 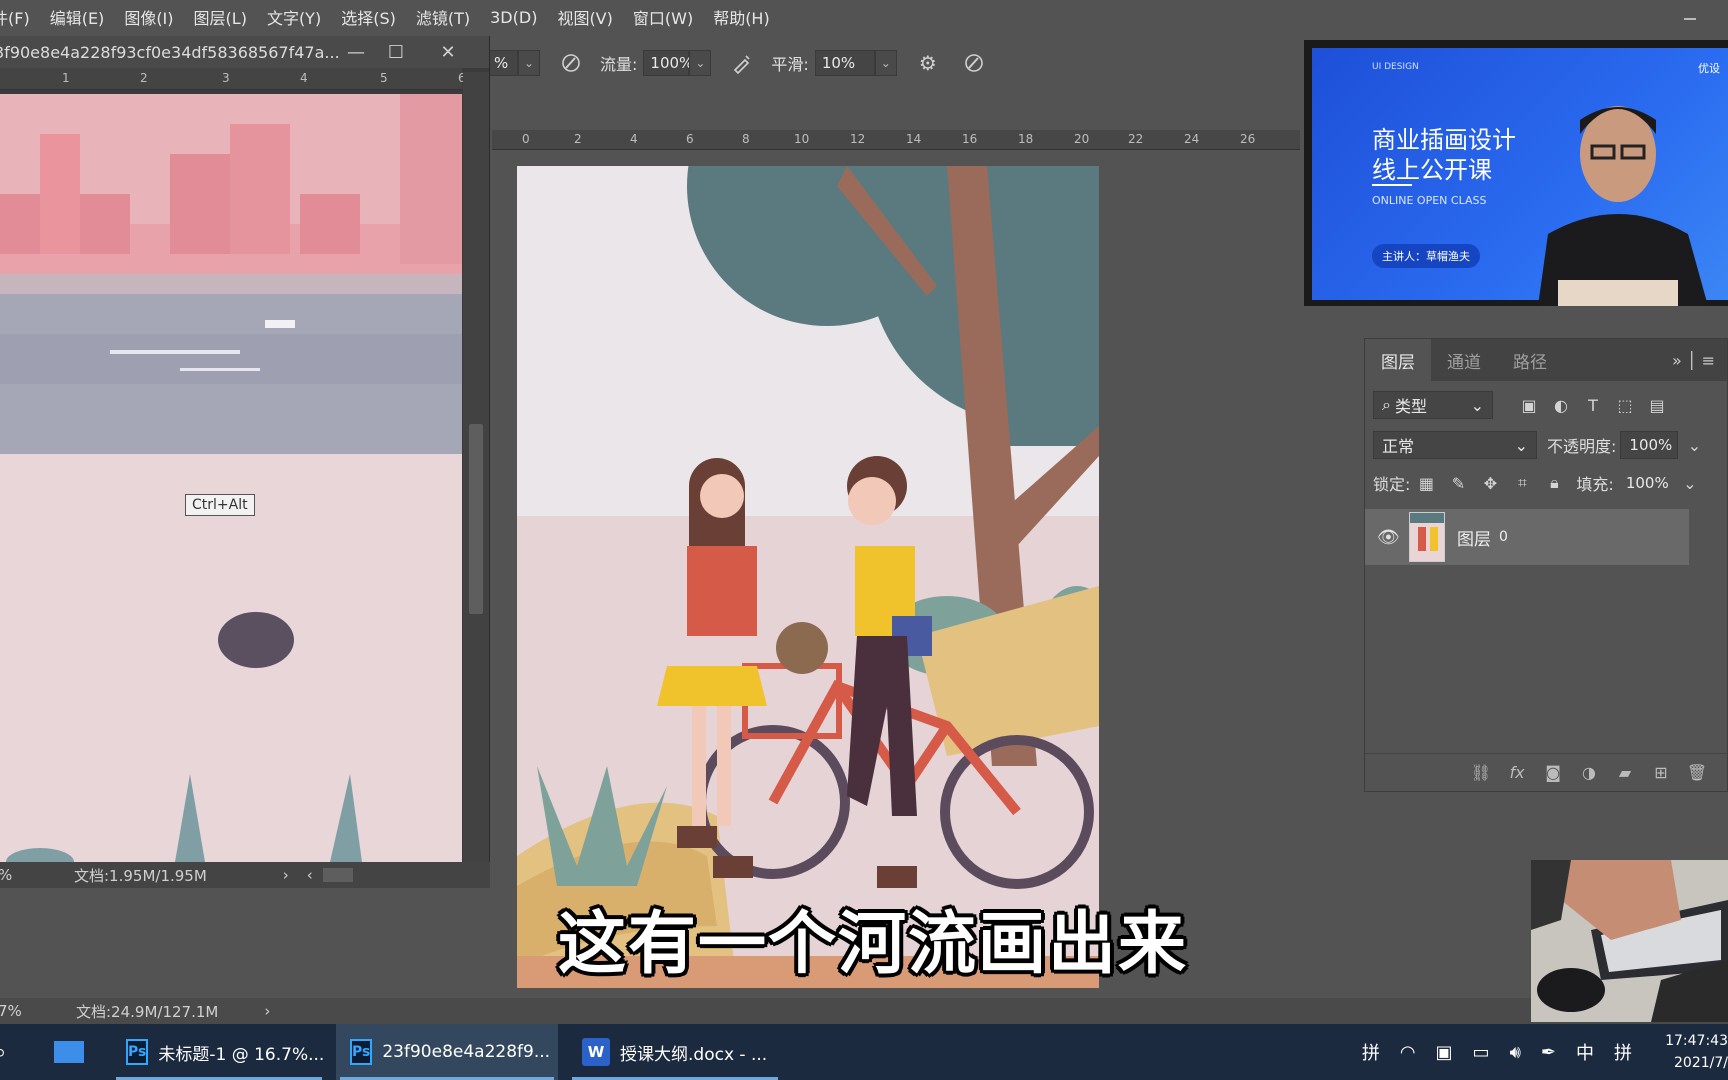 I want to click on menu-window: 窗口(W), so click(x=663, y=17).